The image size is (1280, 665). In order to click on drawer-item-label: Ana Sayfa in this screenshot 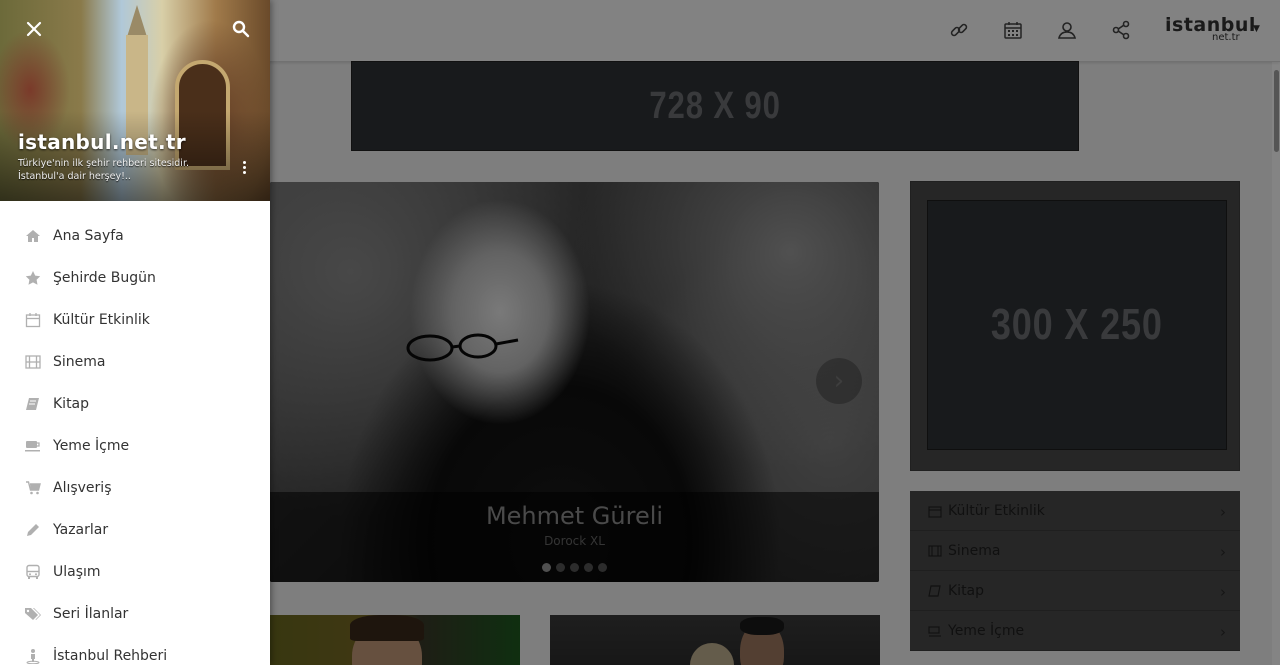, I will do `click(88, 236)`.